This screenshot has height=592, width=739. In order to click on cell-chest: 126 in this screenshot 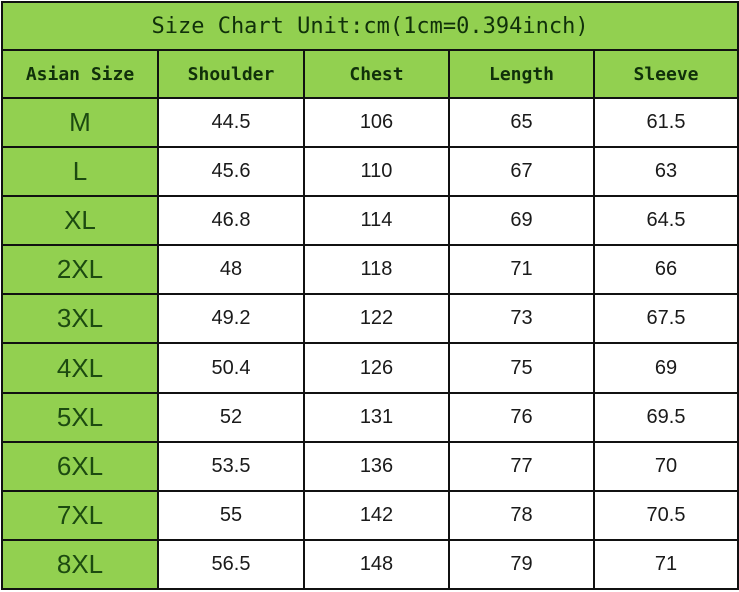, I will do `click(376, 368)`.